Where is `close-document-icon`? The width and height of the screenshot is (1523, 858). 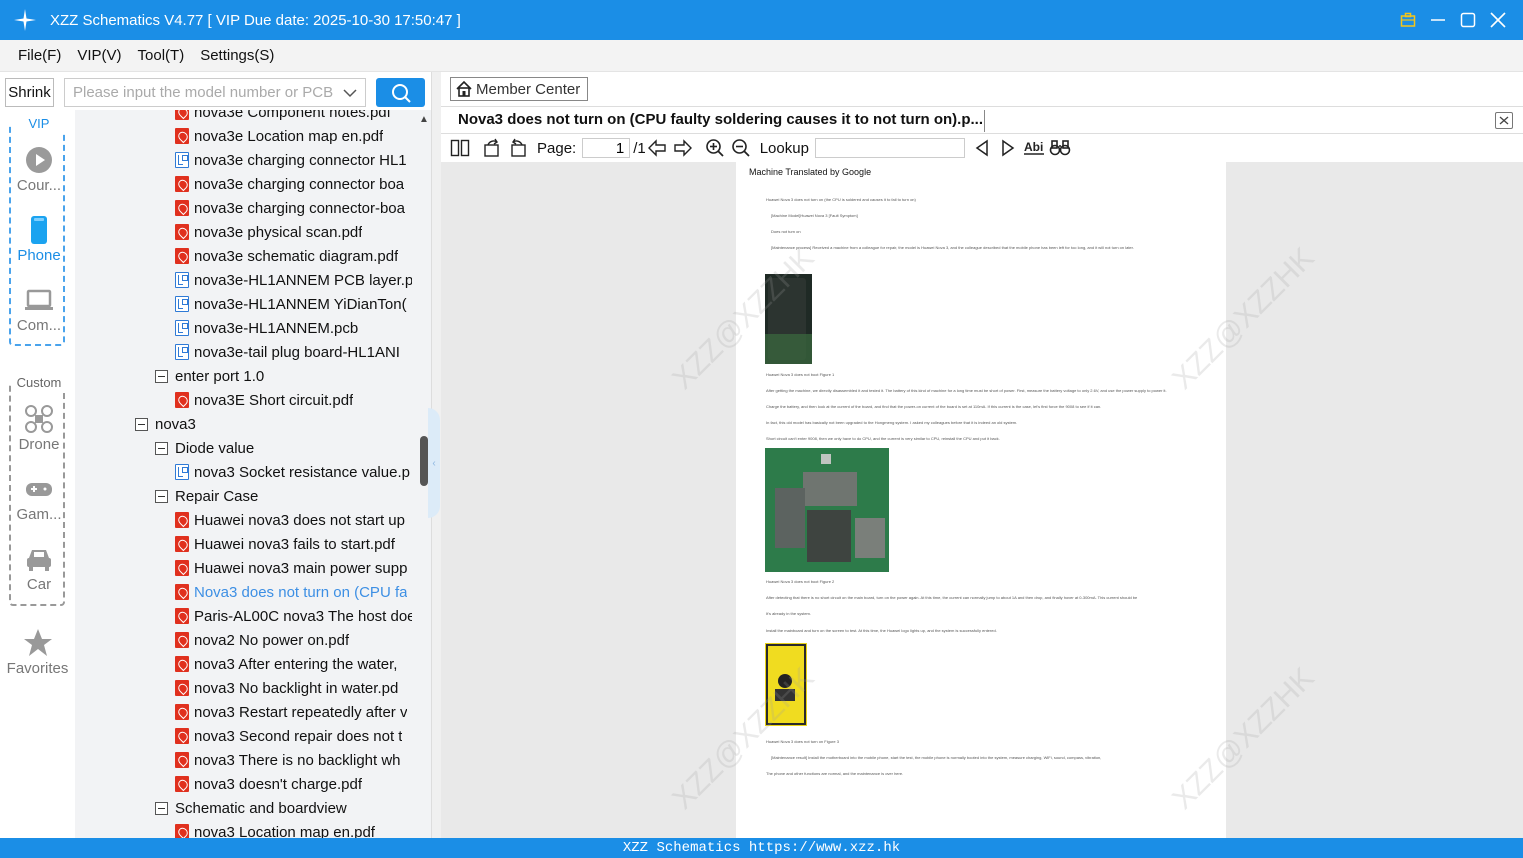 close-document-icon is located at coordinates (1504, 120).